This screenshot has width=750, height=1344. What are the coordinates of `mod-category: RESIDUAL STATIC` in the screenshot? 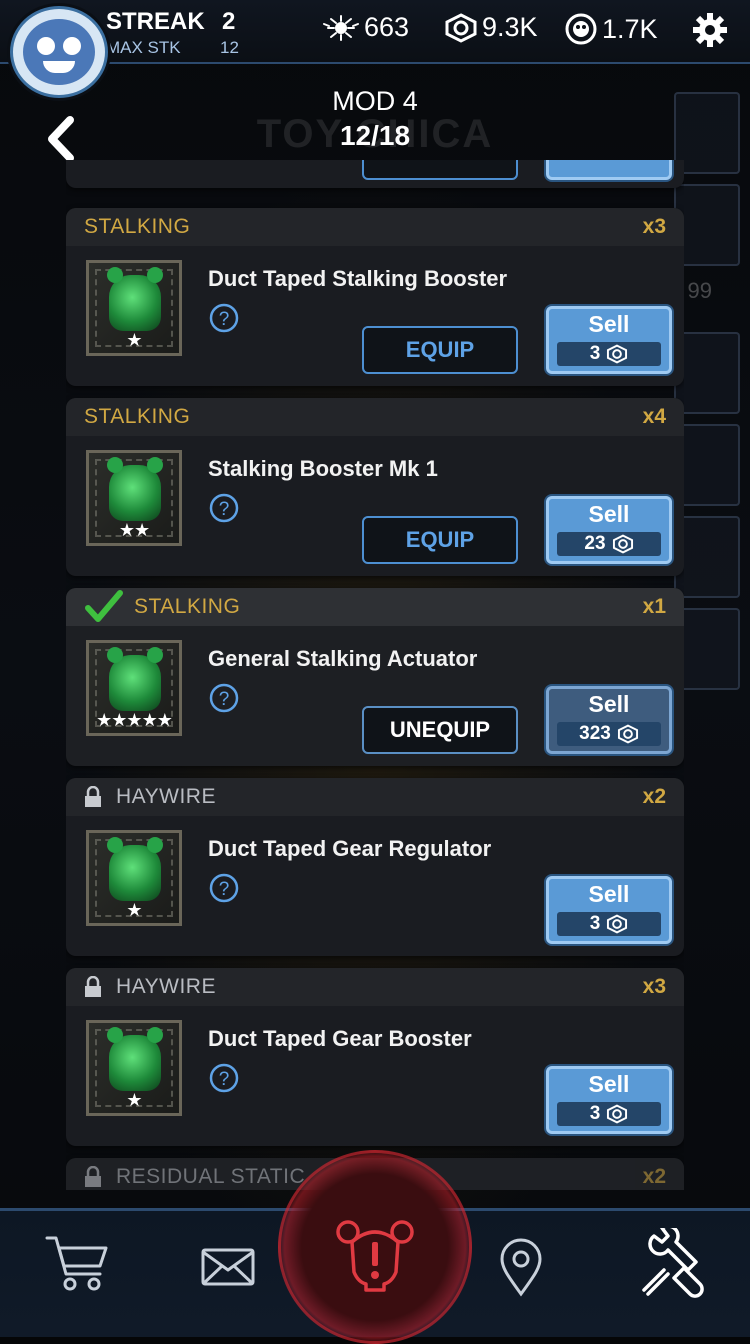 It's located at (211, 1176).